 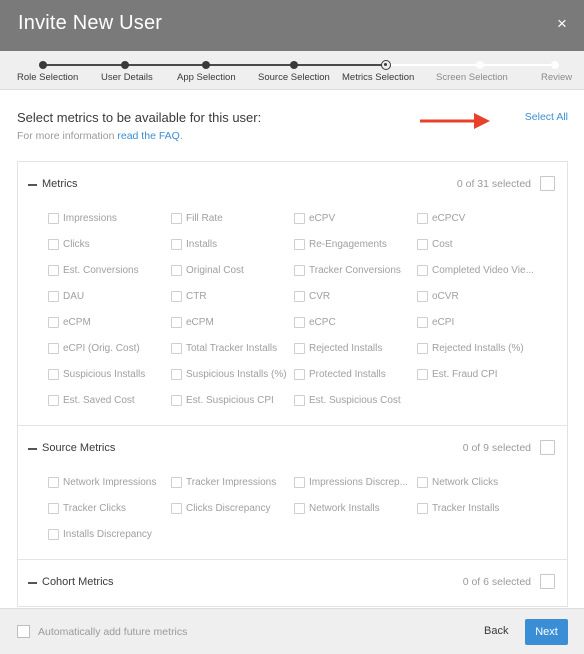 What do you see at coordinates (109, 606) in the screenshot?
I see `metric-option: Revenue` at bounding box center [109, 606].